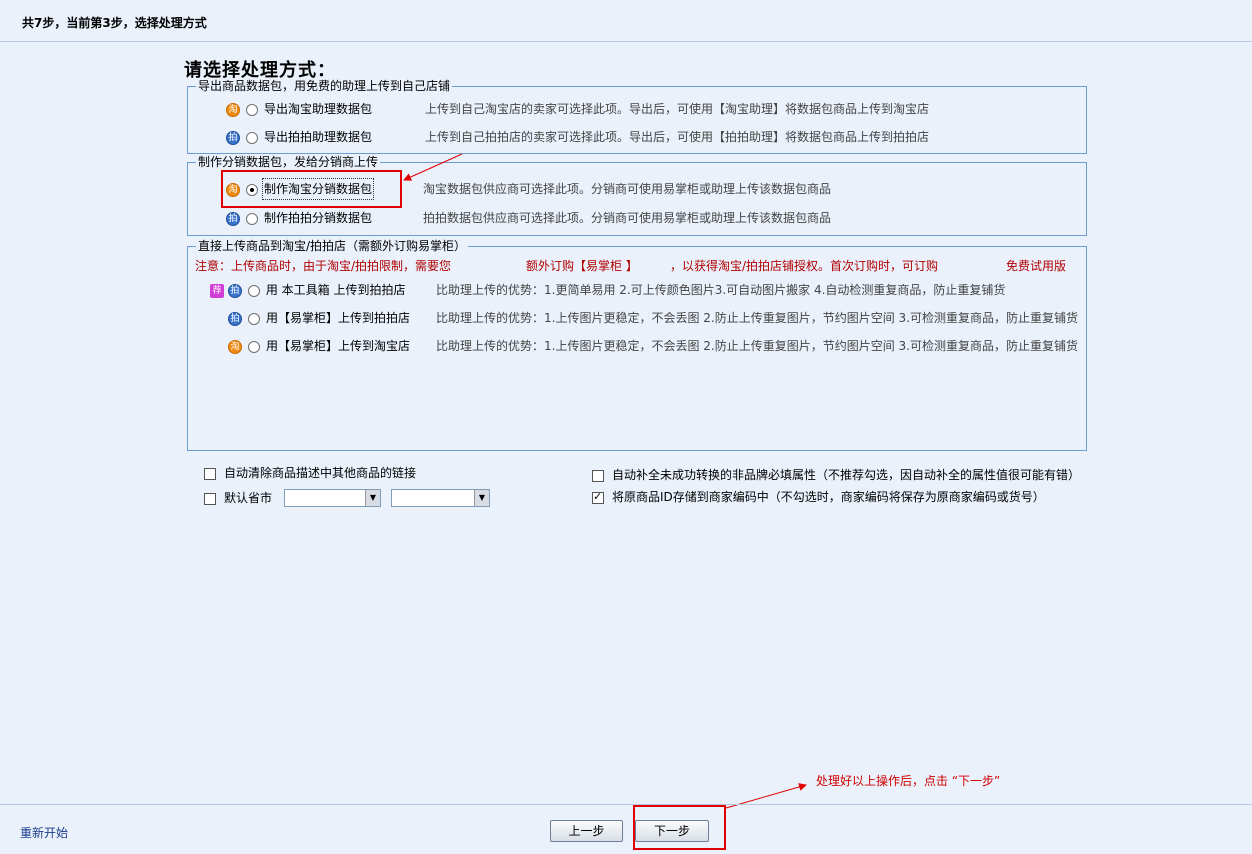 The image size is (1252, 854). What do you see at coordinates (44, 832) in the screenshot?
I see `restart-link: 重新开始` at bounding box center [44, 832].